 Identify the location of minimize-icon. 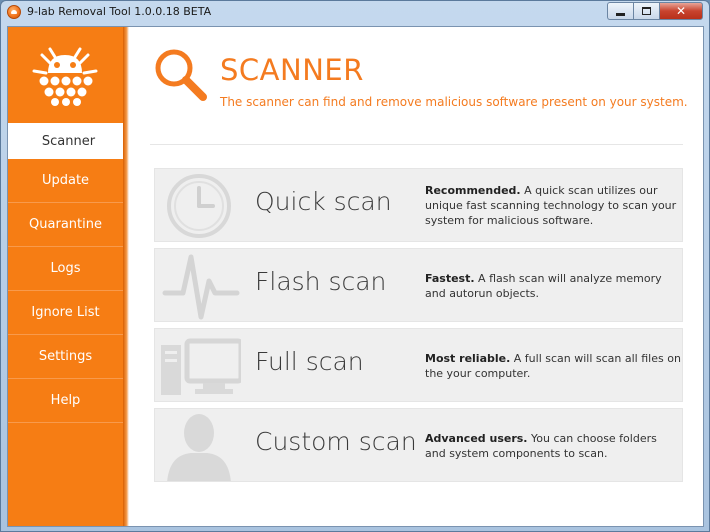
(620, 14).